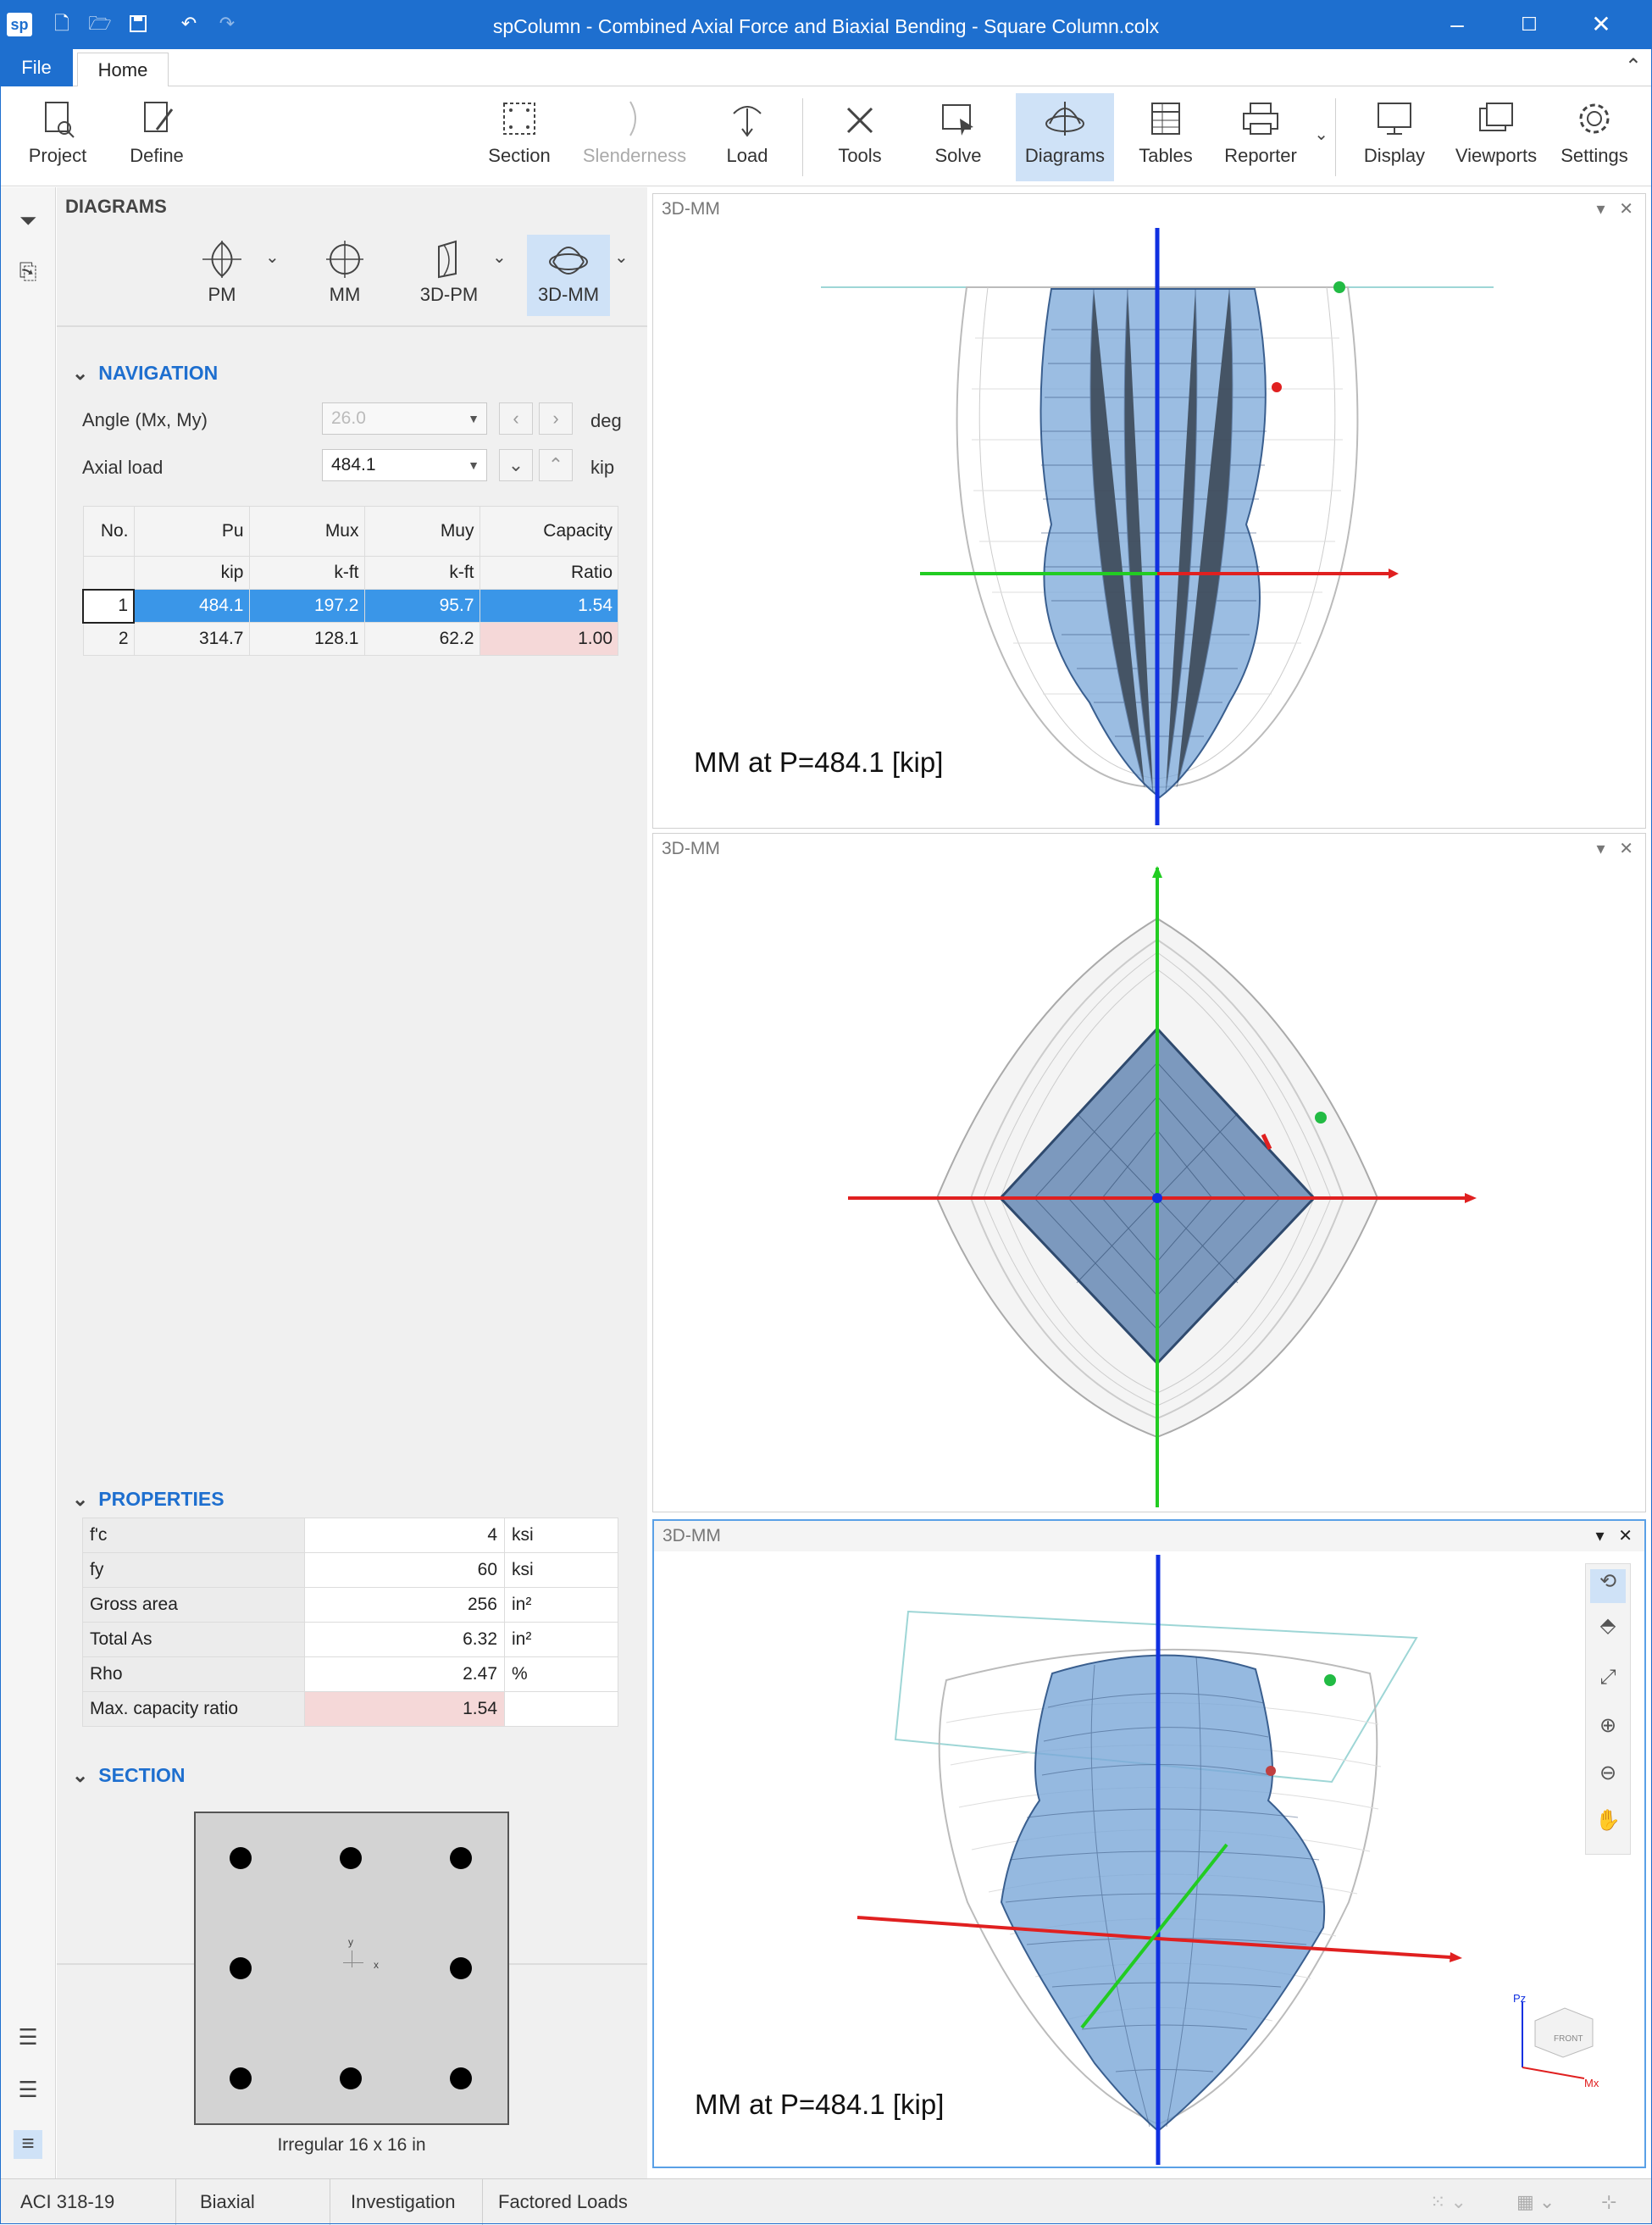 Image resolution: width=1652 pixels, height=2225 pixels. What do you see at coordinates (1608, 1630) in the screenshot?
I see `orbit-icon: ⬘` at bounding box center [1608, 1630].